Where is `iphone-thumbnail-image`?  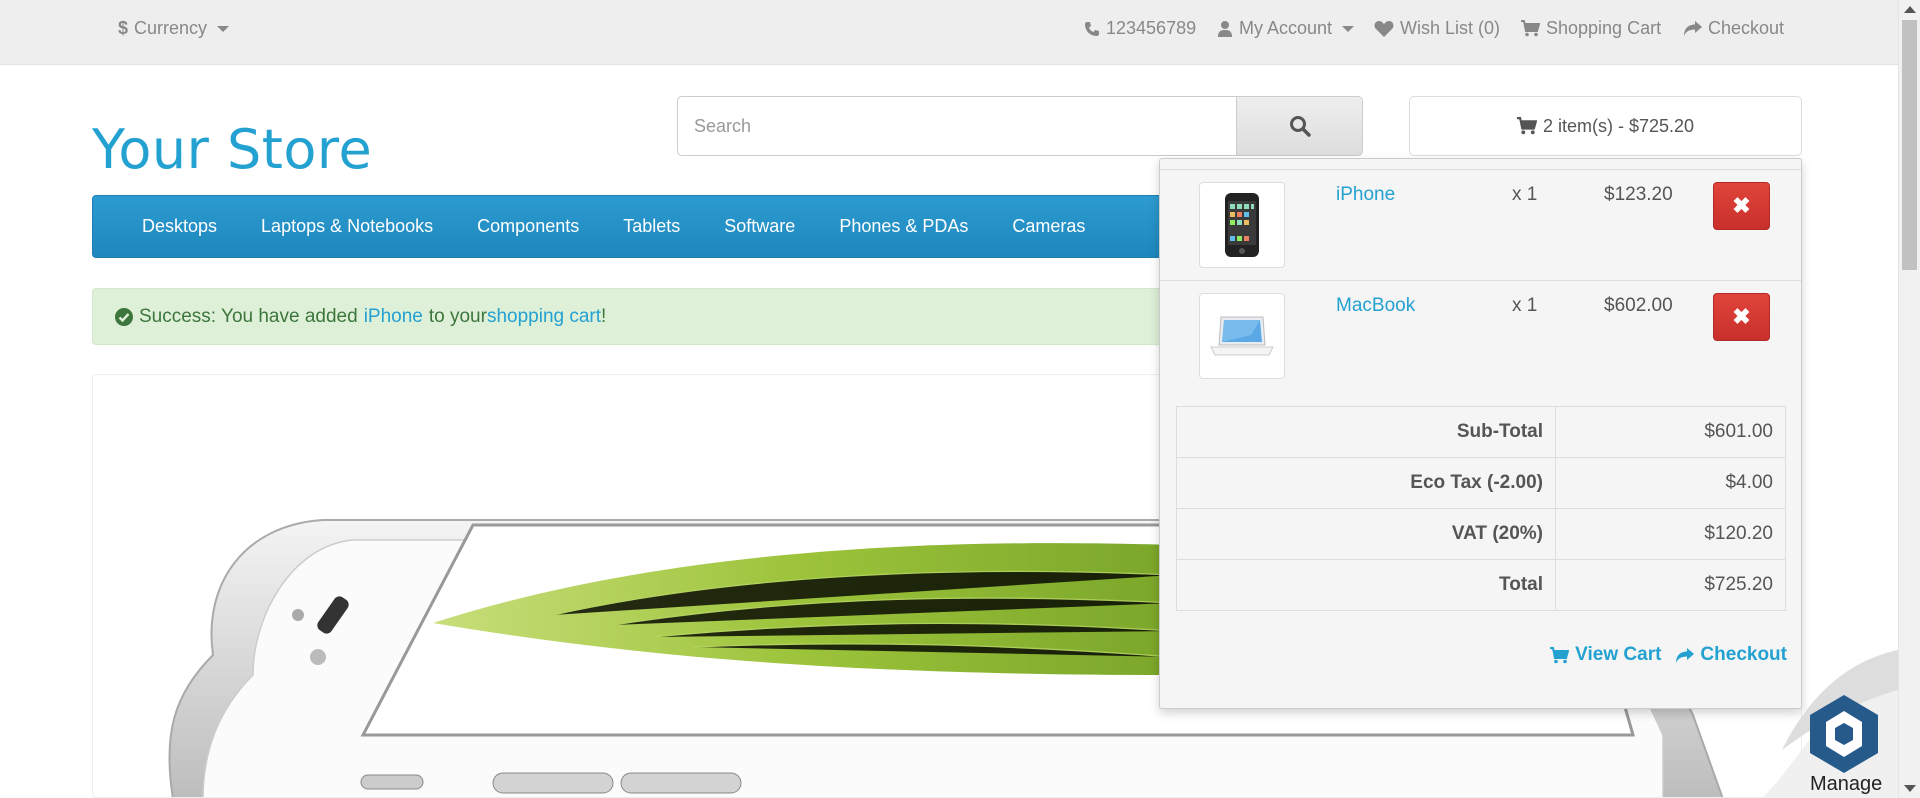
iphone-thumbnail-image is located at coordinates (1242, 225).